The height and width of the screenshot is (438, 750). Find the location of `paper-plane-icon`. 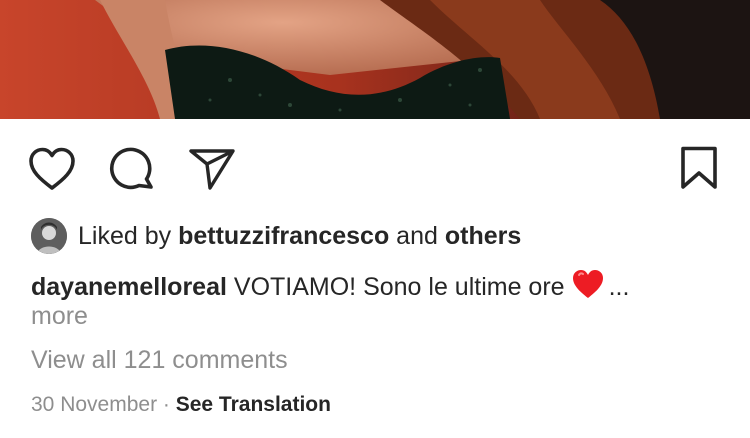

paper-plane-icon is located at coordinates (212, 169).